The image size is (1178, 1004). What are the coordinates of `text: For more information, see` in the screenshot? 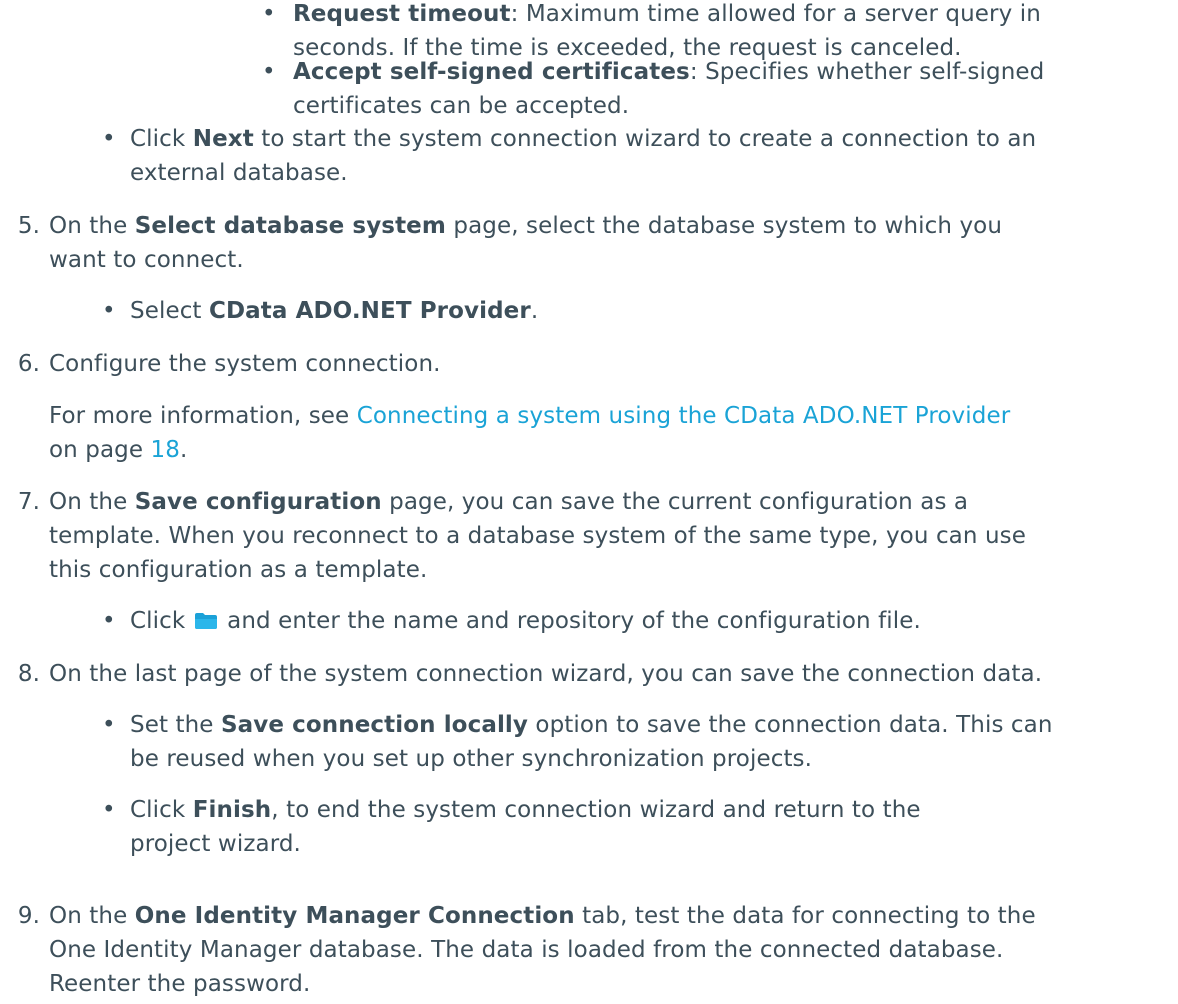 It's located at (203, 416).